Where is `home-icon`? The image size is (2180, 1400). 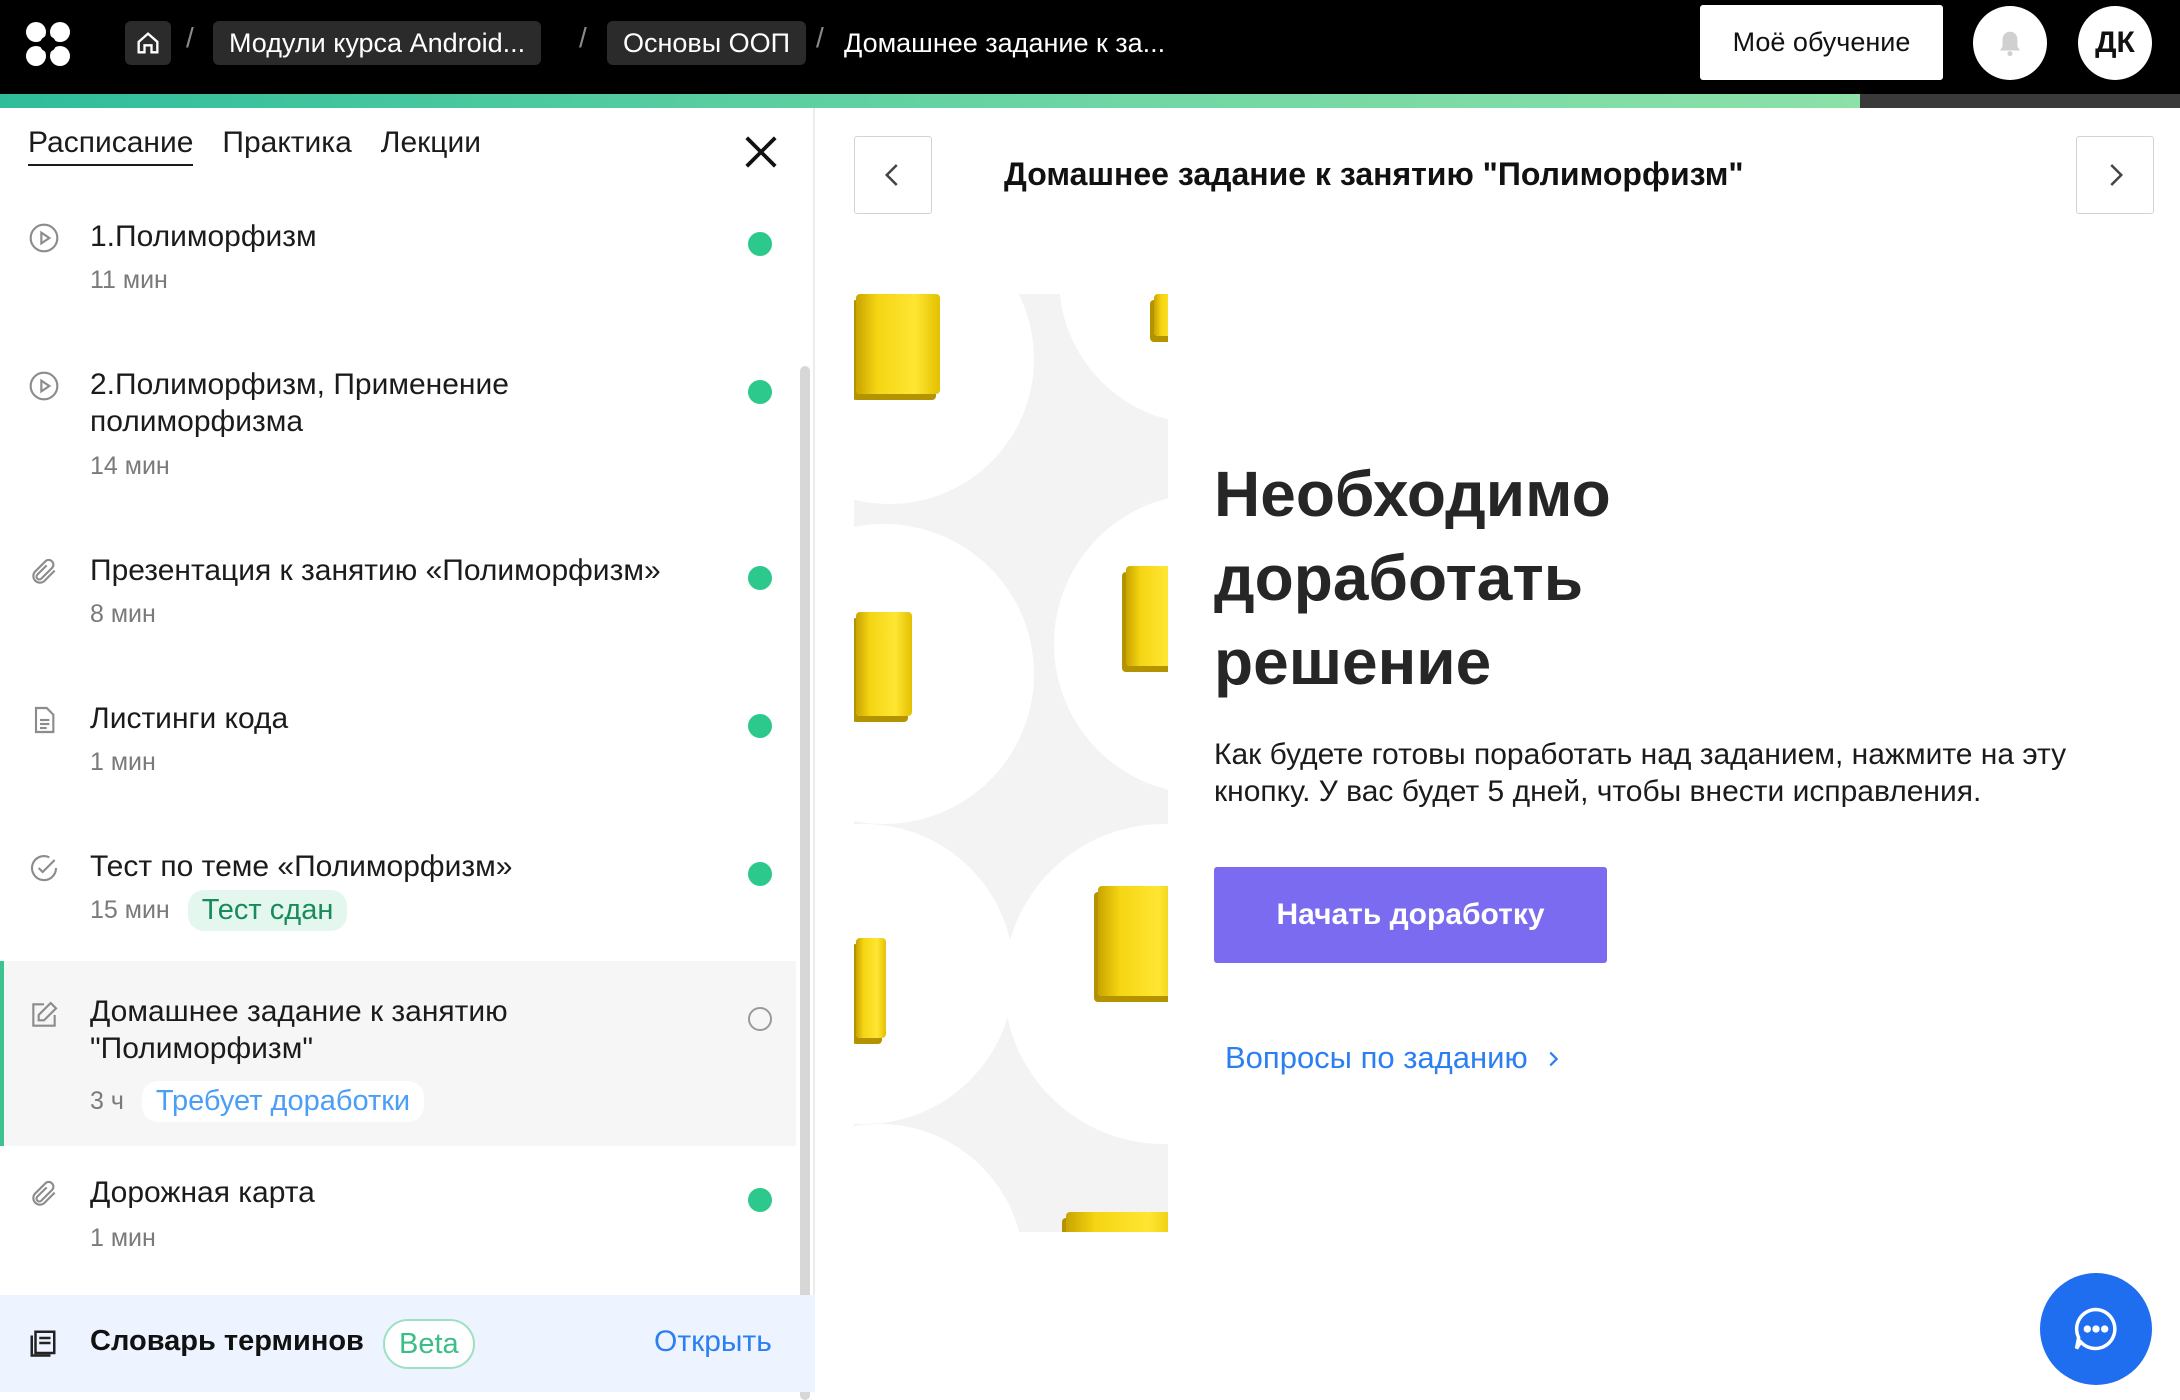 home-icon is located at coordinates (148, 43).